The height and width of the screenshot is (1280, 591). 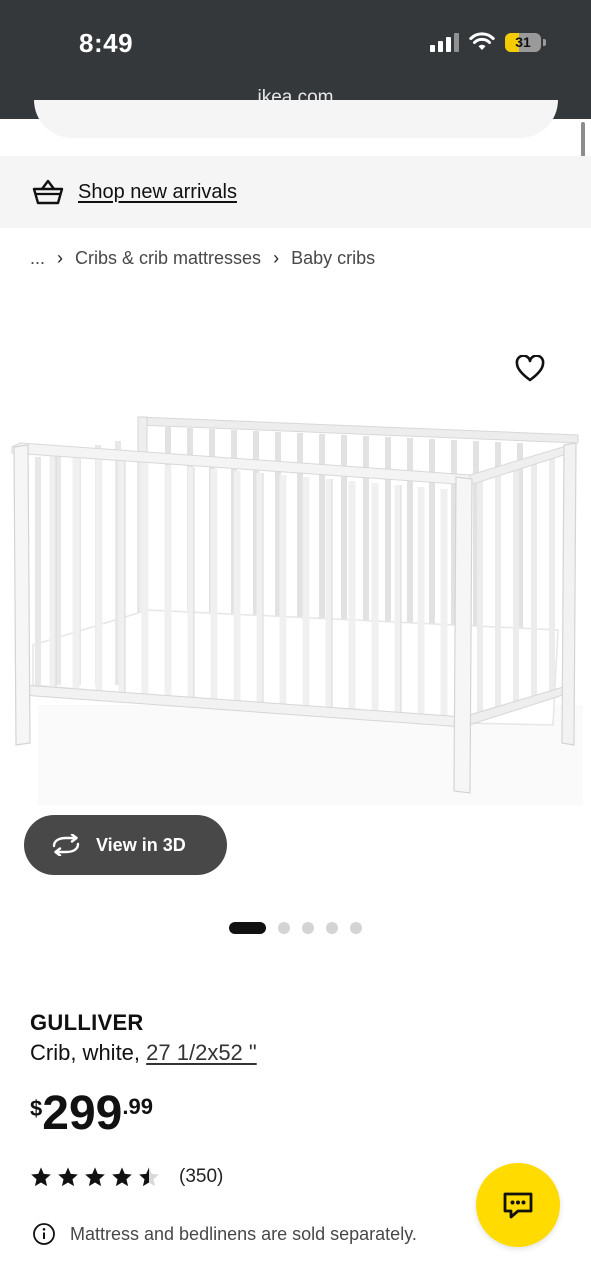 I want to click on system-icons: 31, so click(x=488, y=42).